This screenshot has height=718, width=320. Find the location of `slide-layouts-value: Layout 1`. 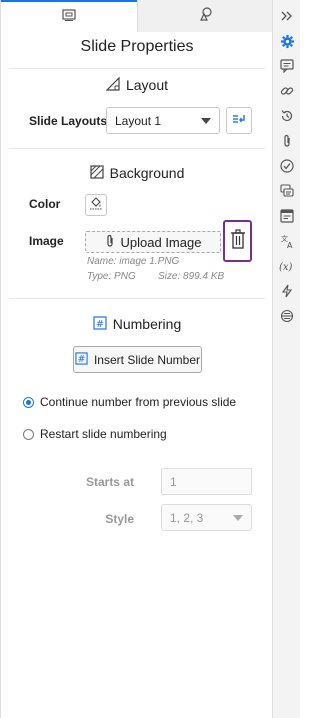

slide-layouts-value: Layout 1 is located at coordinates (138, 120).